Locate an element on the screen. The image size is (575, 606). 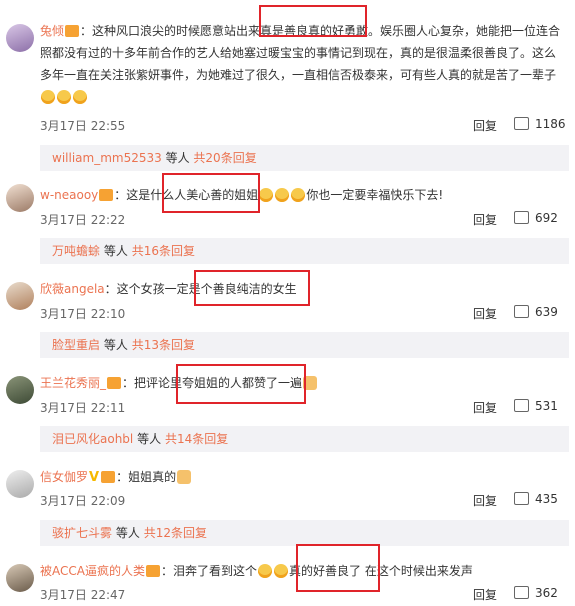
comment-text: 把评论里夸姐姐的人都赞了一遍 is located at coordinates (218, 383).